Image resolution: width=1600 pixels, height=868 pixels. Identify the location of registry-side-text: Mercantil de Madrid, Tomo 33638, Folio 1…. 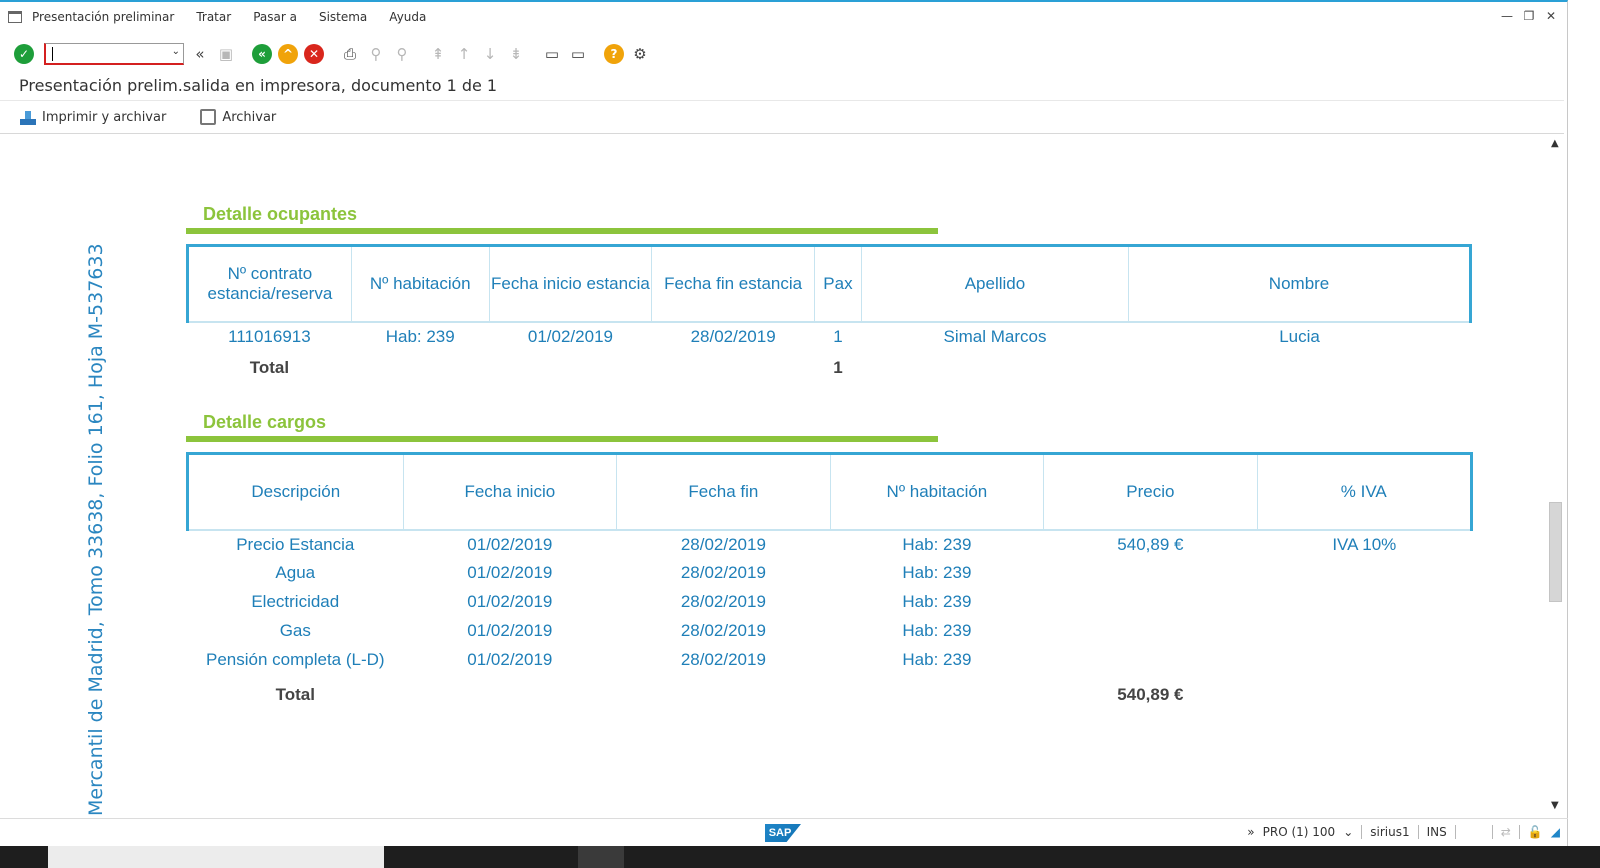
(96, 529).